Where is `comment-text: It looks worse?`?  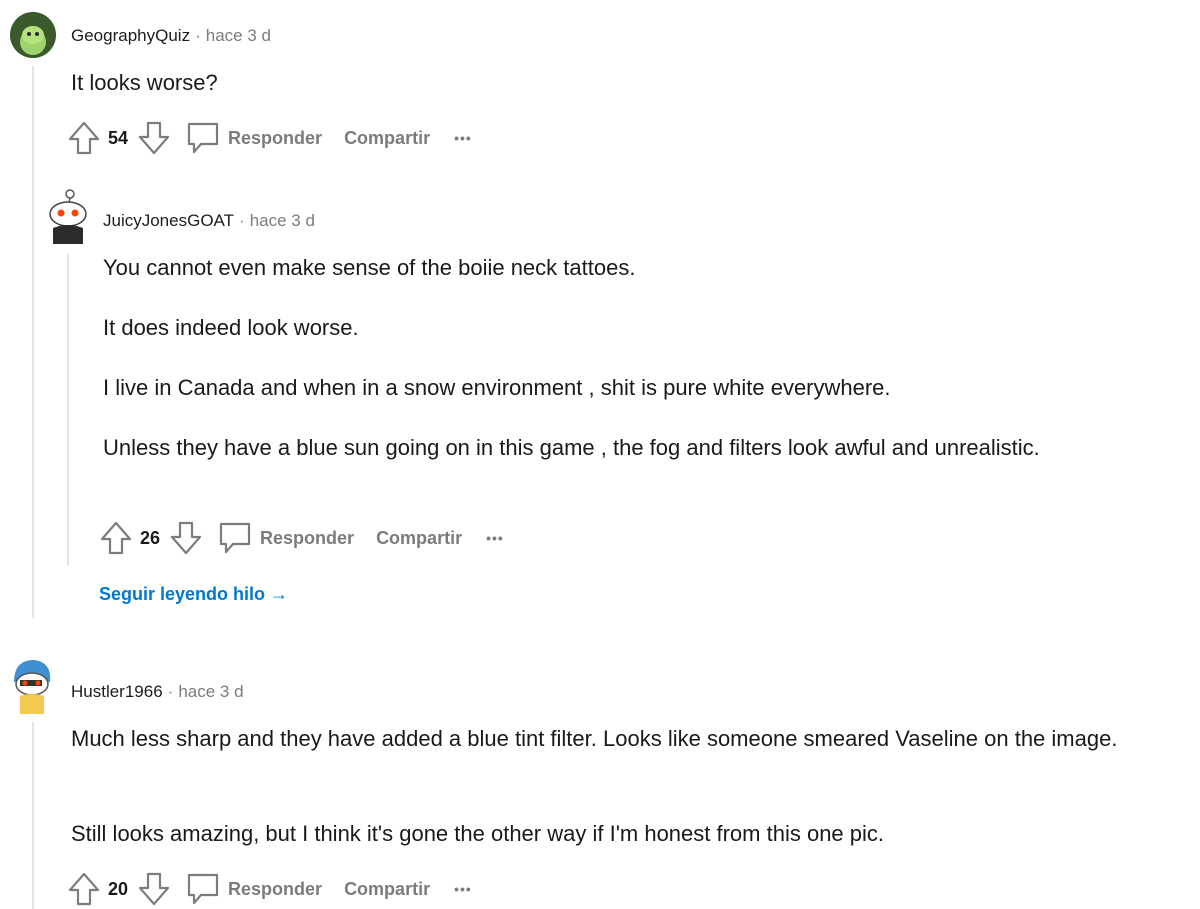
comment-text: It looks worse? is located at coordinates (144, 82).